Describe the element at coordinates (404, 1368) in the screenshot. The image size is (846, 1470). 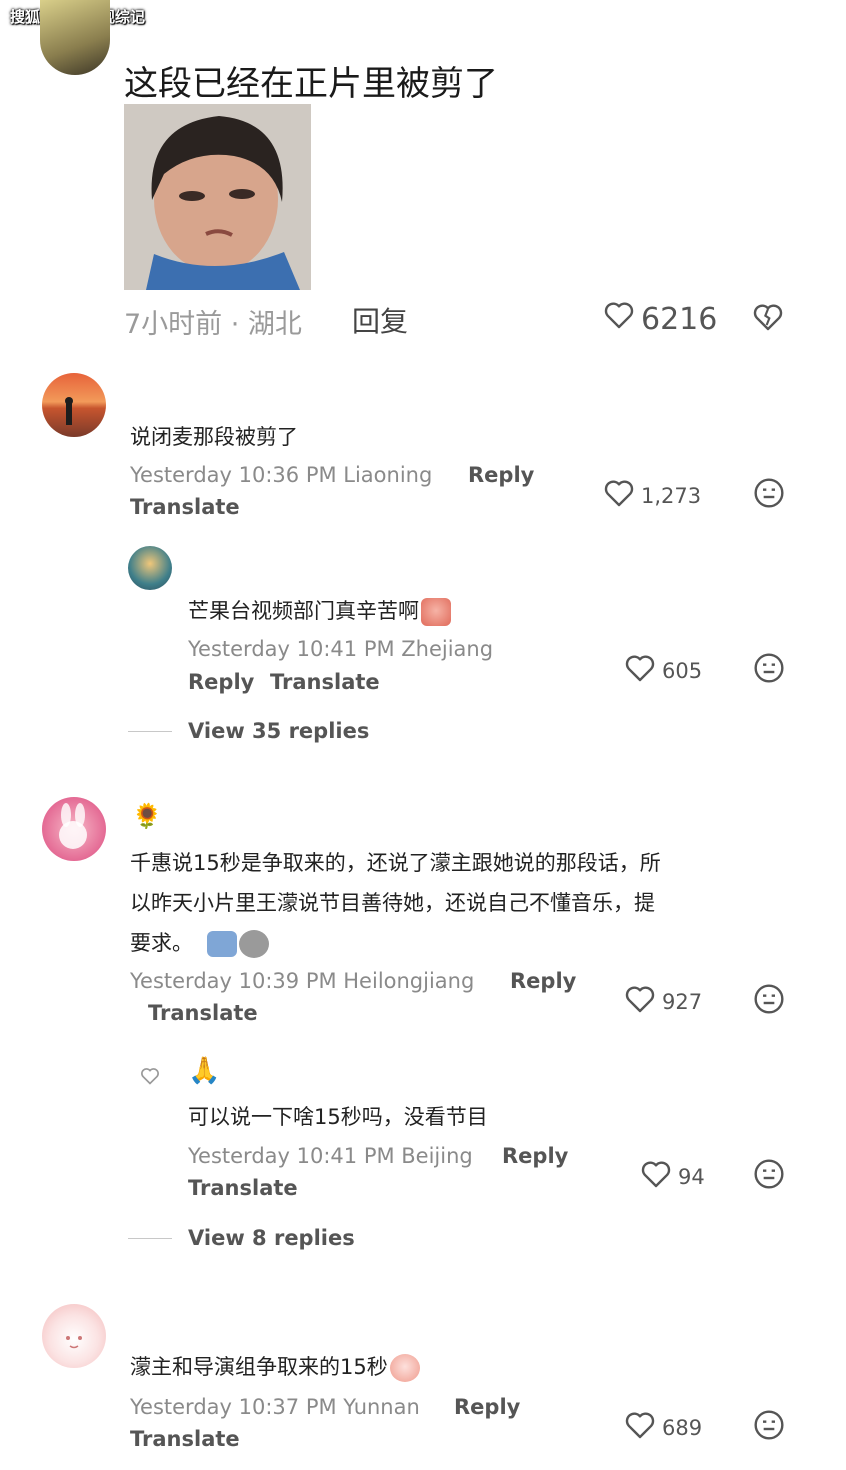
I see `blushing-emoji-icon` at that location.